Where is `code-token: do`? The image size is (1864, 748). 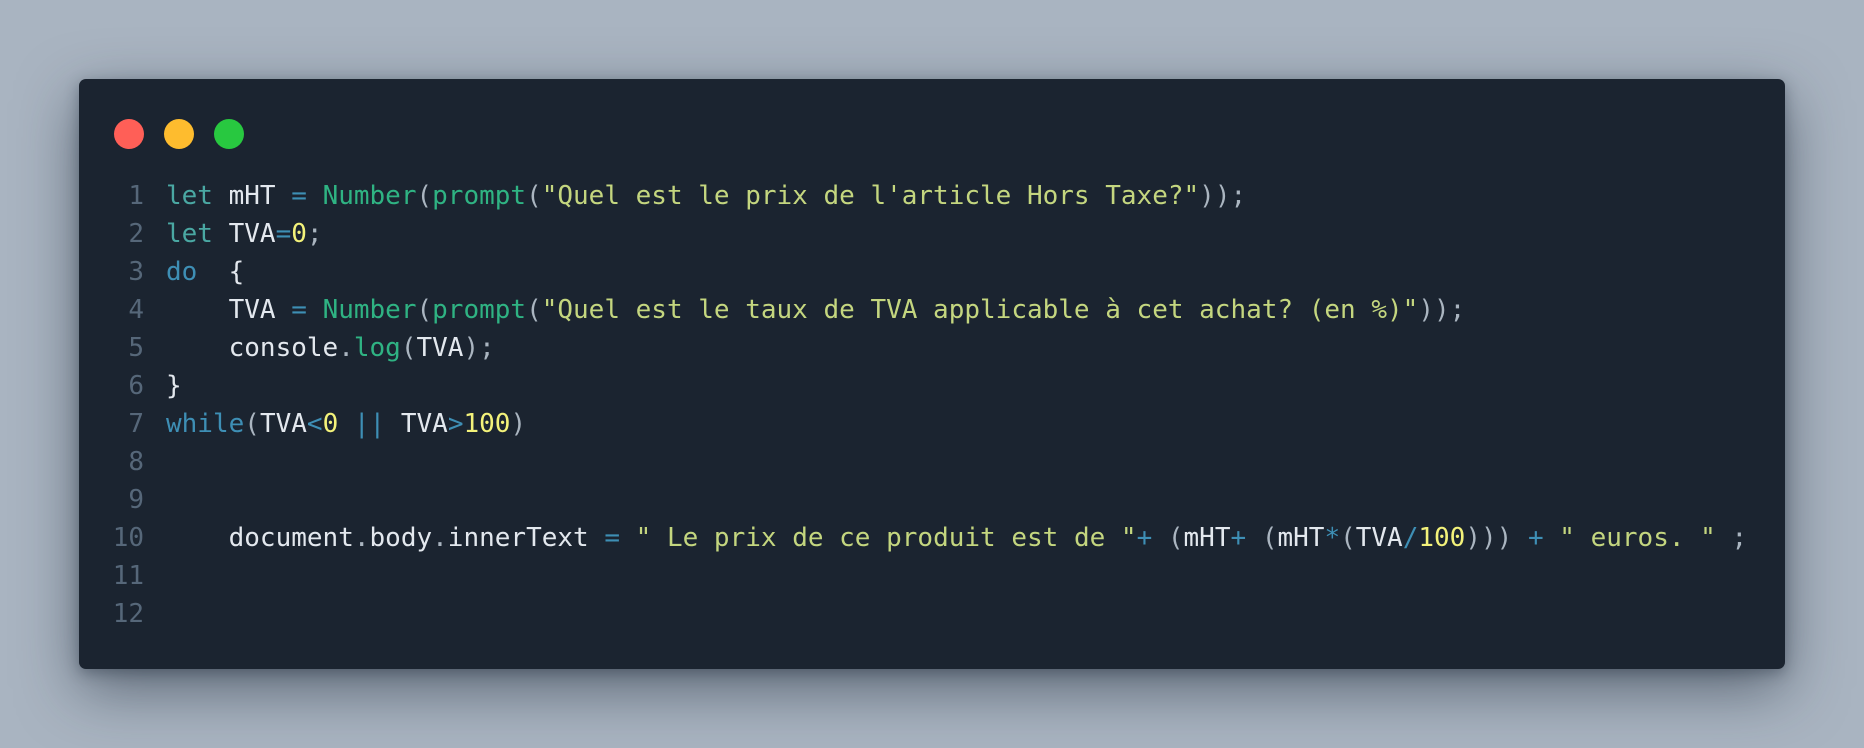 code-token: do is located at coordinates (182, 272).